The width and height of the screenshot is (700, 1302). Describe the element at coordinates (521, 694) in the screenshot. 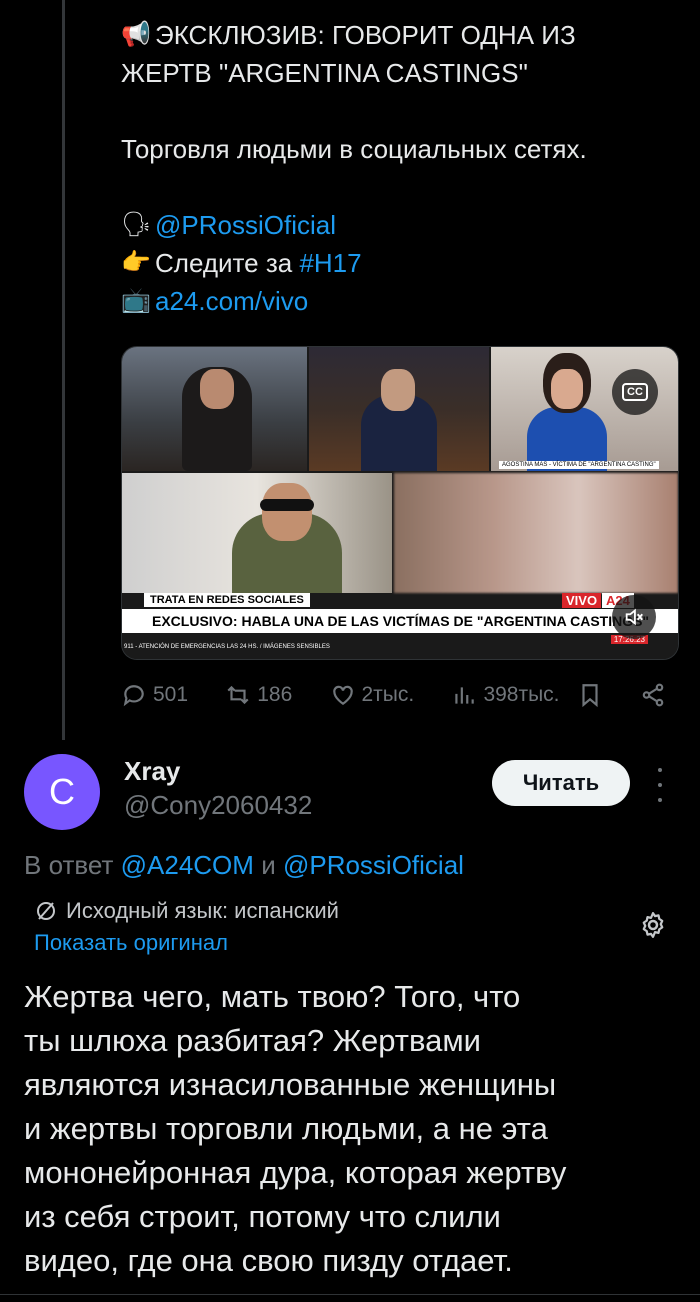

I see `view-count: 398тыс.` at that location.